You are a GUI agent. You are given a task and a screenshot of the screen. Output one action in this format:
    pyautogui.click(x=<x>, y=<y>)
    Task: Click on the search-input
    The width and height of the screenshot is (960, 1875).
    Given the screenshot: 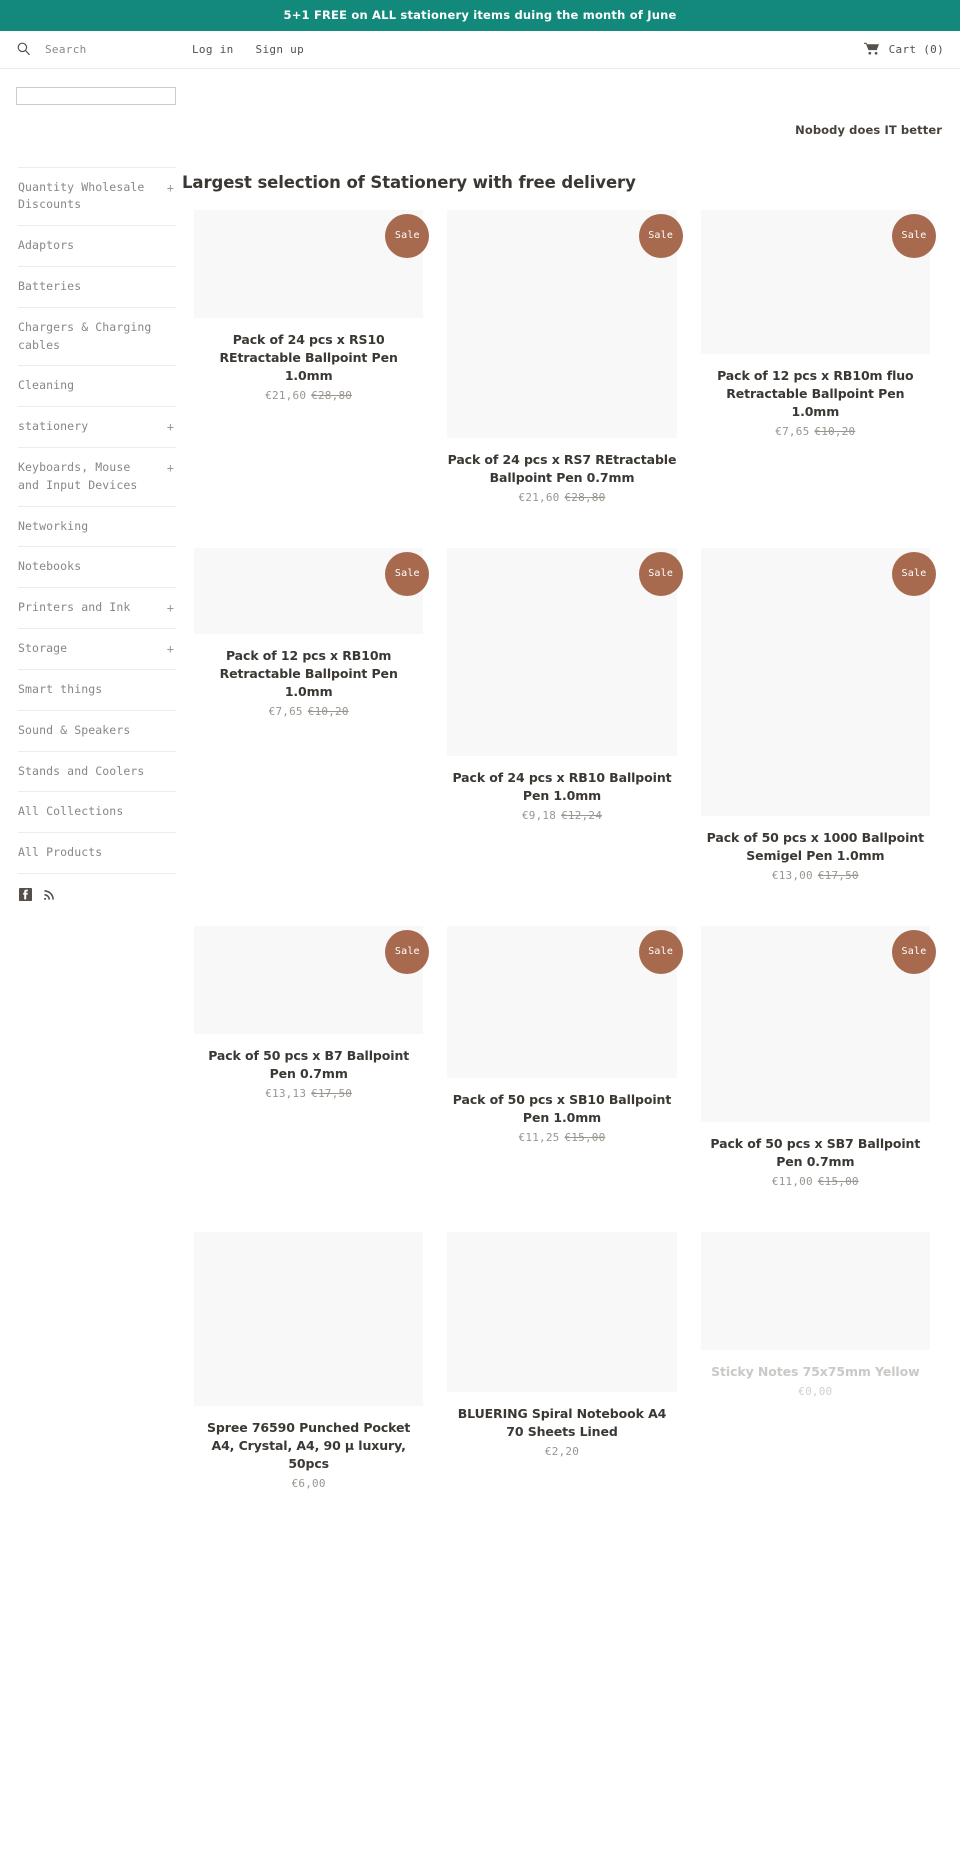 What is the action you would take?
    pyautogui.click(x=96, y=95)
    